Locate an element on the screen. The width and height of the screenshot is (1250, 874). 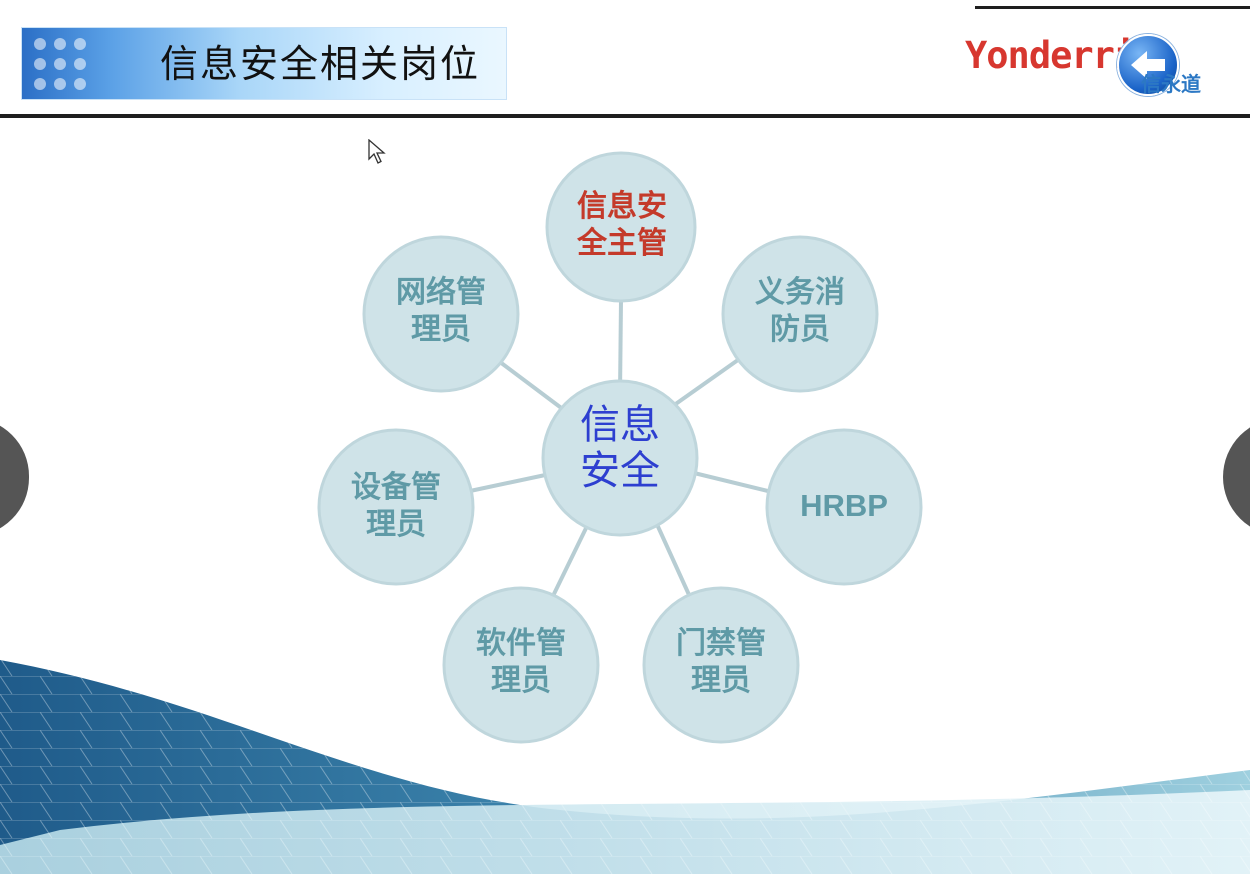
label-infosec-supervisor: 信息安 全主管 is located at coordinates (622, 225).